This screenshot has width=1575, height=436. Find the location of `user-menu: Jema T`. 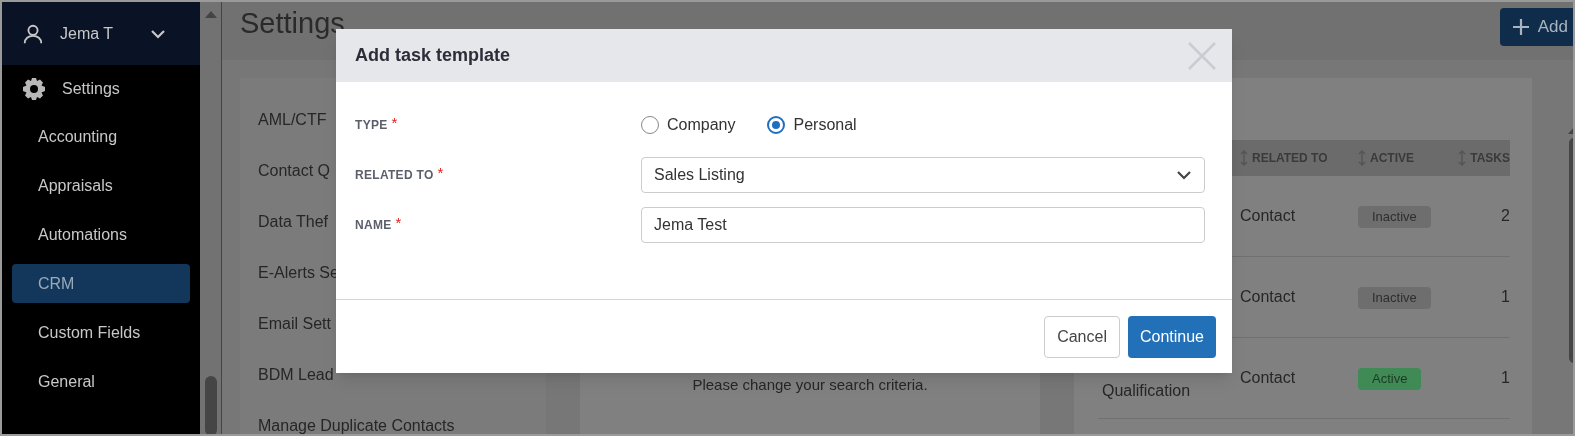

user-menu: Jema T is located at coordinates (101, 33).